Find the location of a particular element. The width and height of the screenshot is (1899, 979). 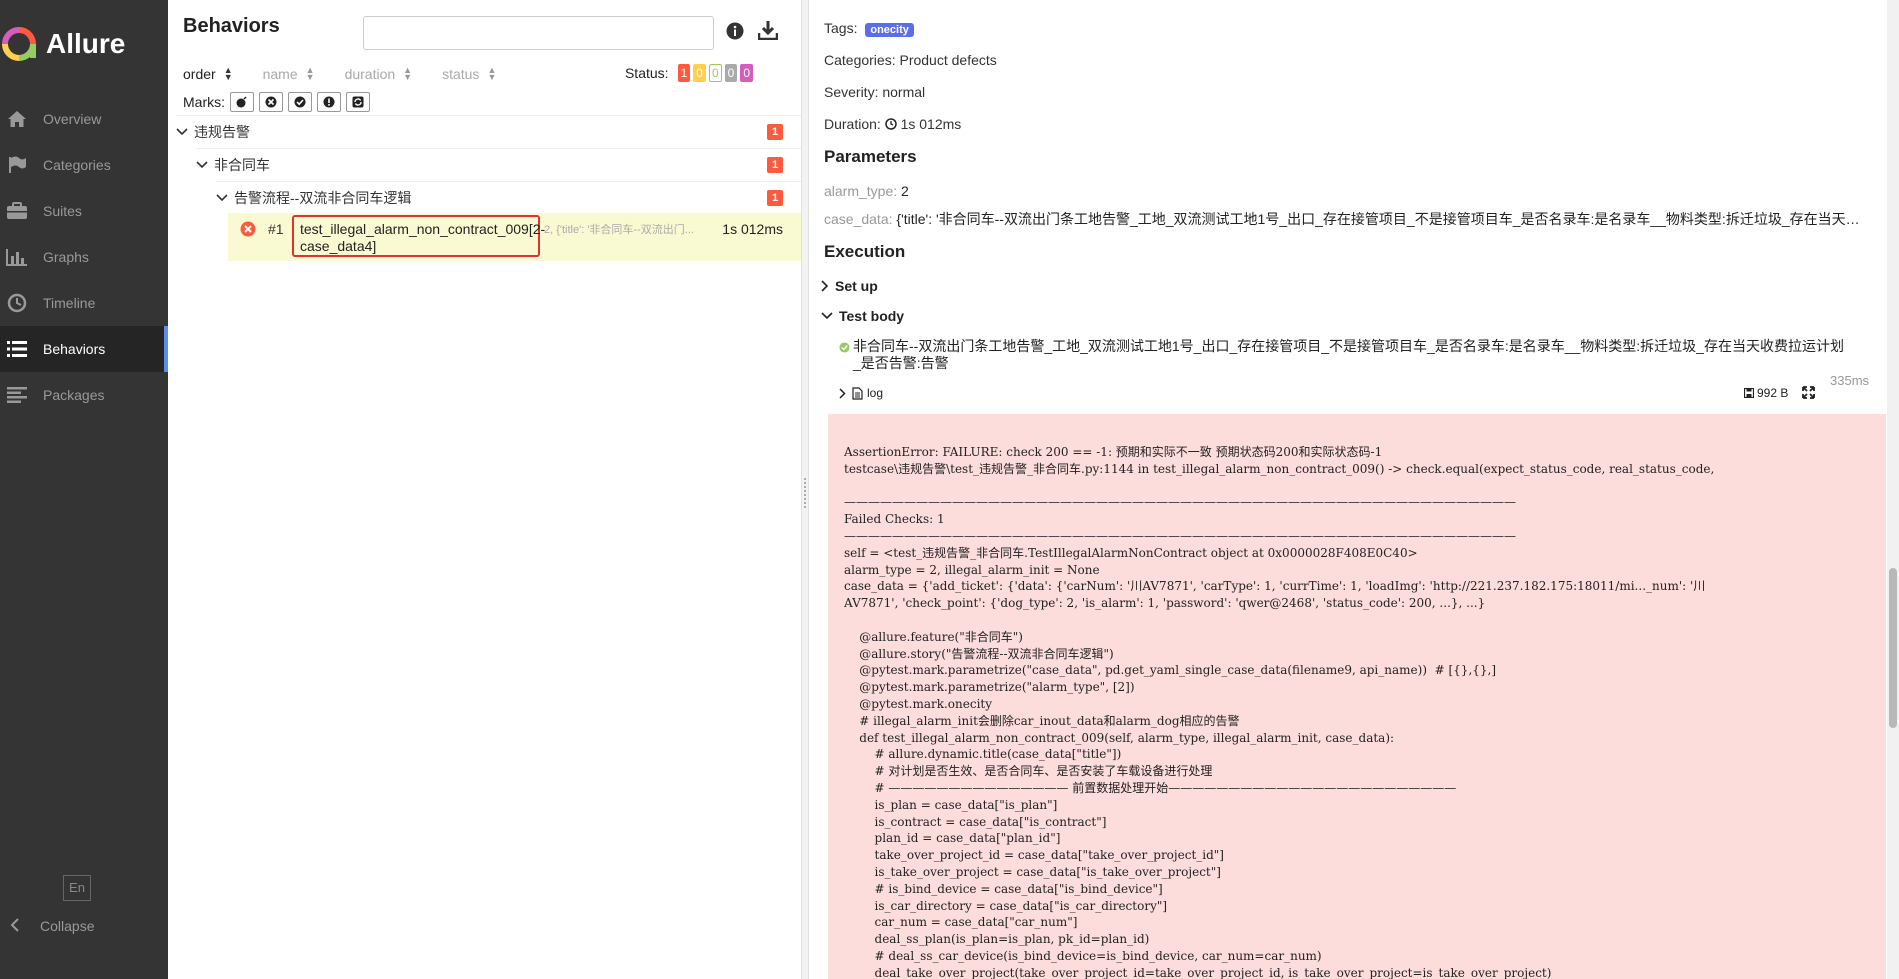

mark-new-failed-button is located at coordinates (271, 102).